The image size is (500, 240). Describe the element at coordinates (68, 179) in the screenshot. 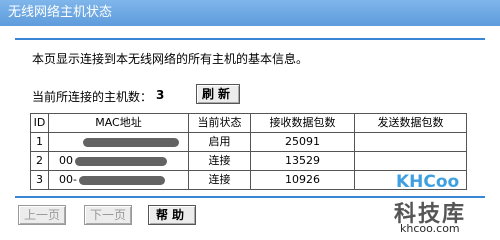

I see `mac-text: 00-` at that location.